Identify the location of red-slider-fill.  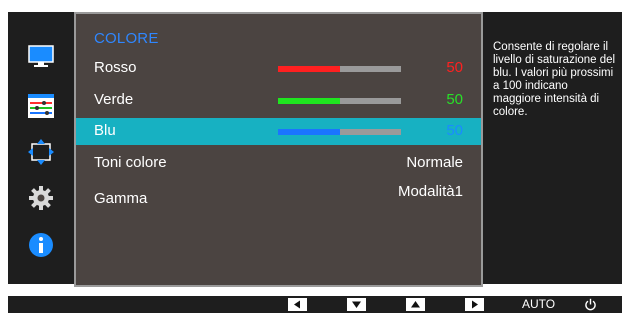
(309, 69).